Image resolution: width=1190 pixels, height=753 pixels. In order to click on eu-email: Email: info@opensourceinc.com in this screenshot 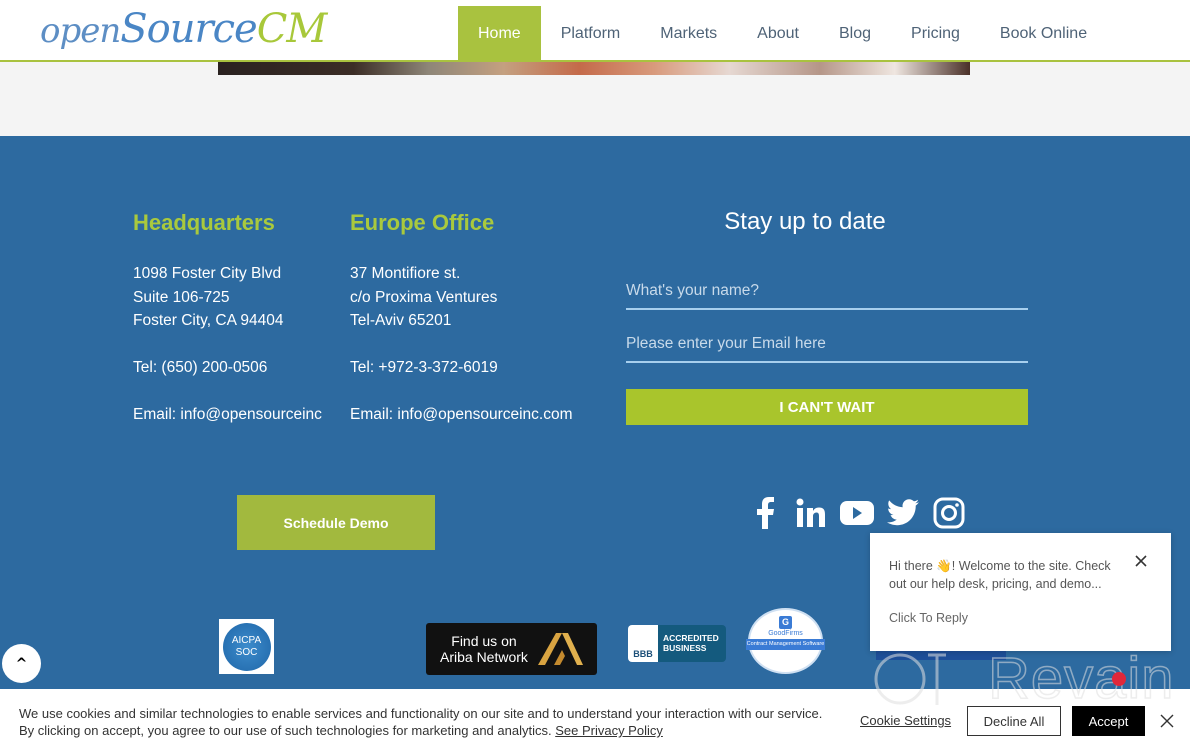, I will do `click(461, 415)`.